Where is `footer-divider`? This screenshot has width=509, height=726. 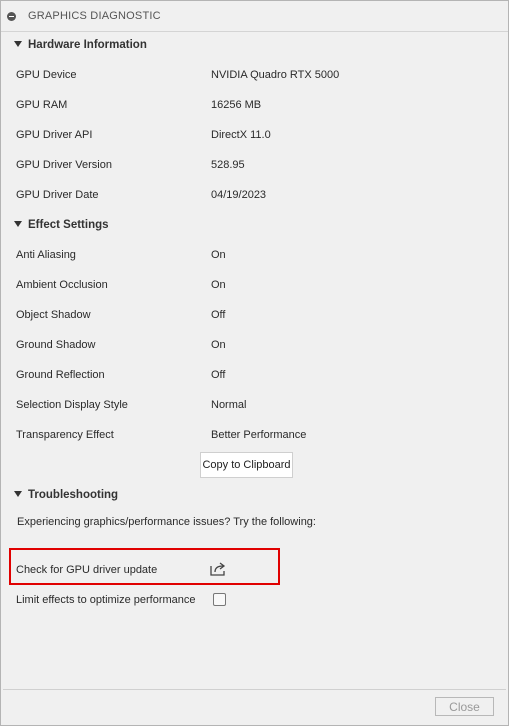
footer-divider is located at coordinates (254, 689).